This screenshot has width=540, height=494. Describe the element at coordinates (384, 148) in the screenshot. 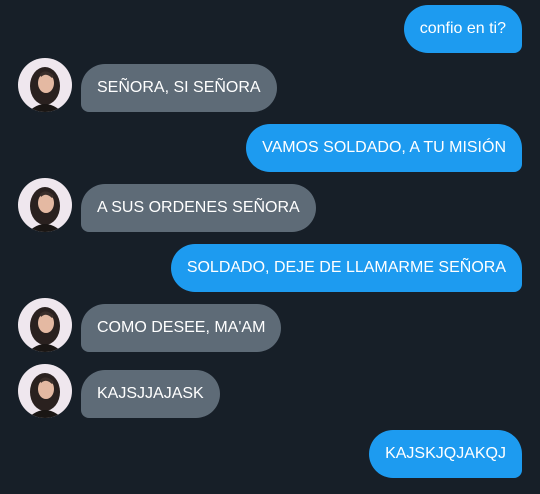

I see `sent-message-bubble: VAMOS SOLDADO, A TU MISIÓN` at that location.